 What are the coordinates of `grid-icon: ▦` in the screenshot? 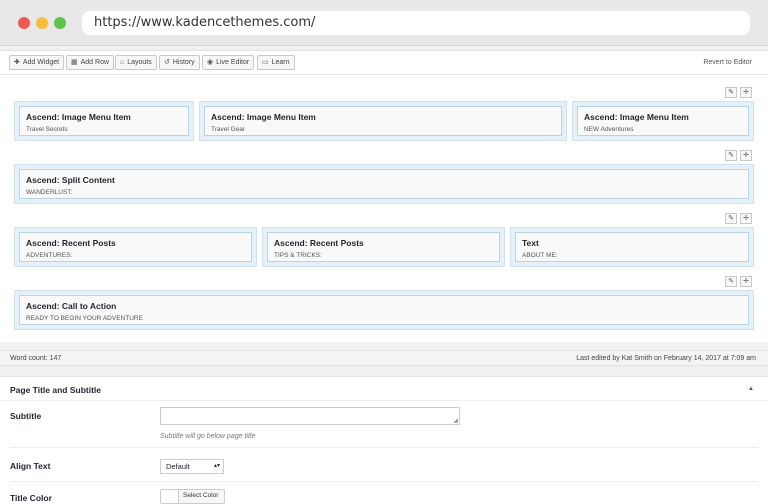 It's located at (74, 62).